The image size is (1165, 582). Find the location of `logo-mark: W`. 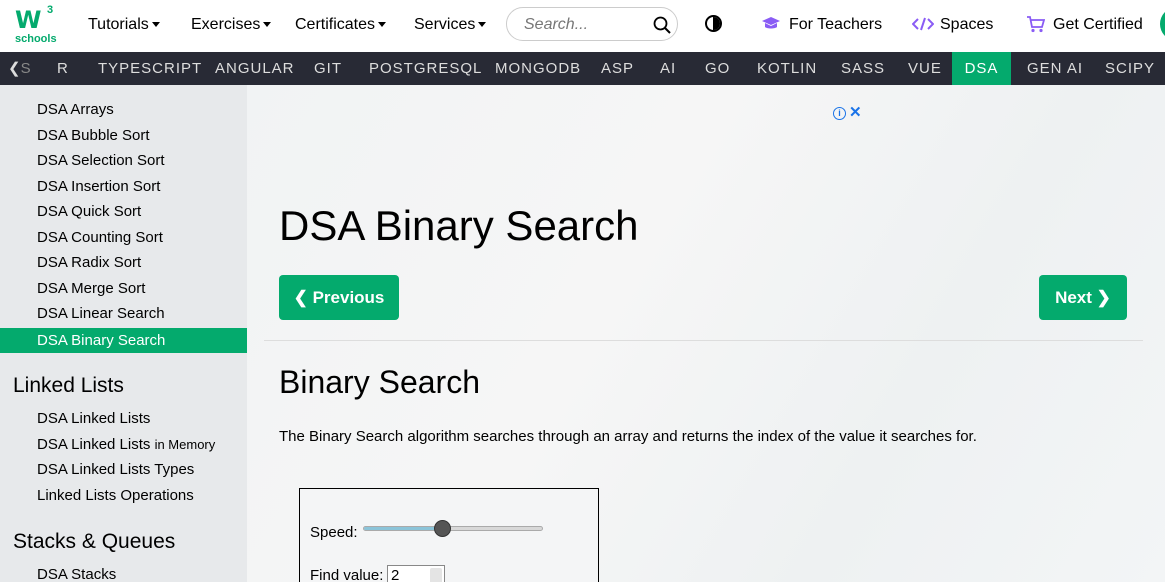

logo-mark: W is located at coordinates (28, 20).